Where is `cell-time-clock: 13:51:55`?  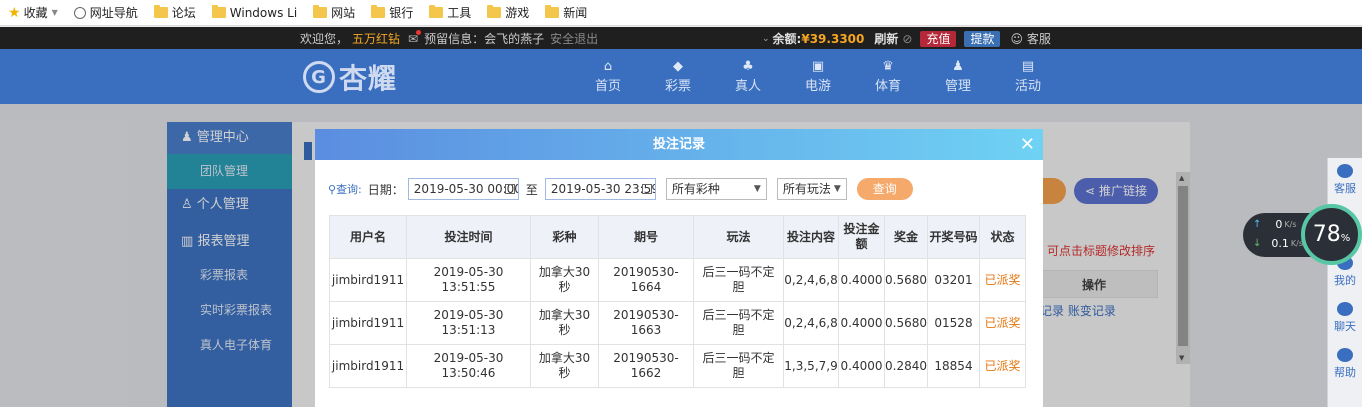 cell-time-clock: 13:51:55 is located at coordinates (468, 287).